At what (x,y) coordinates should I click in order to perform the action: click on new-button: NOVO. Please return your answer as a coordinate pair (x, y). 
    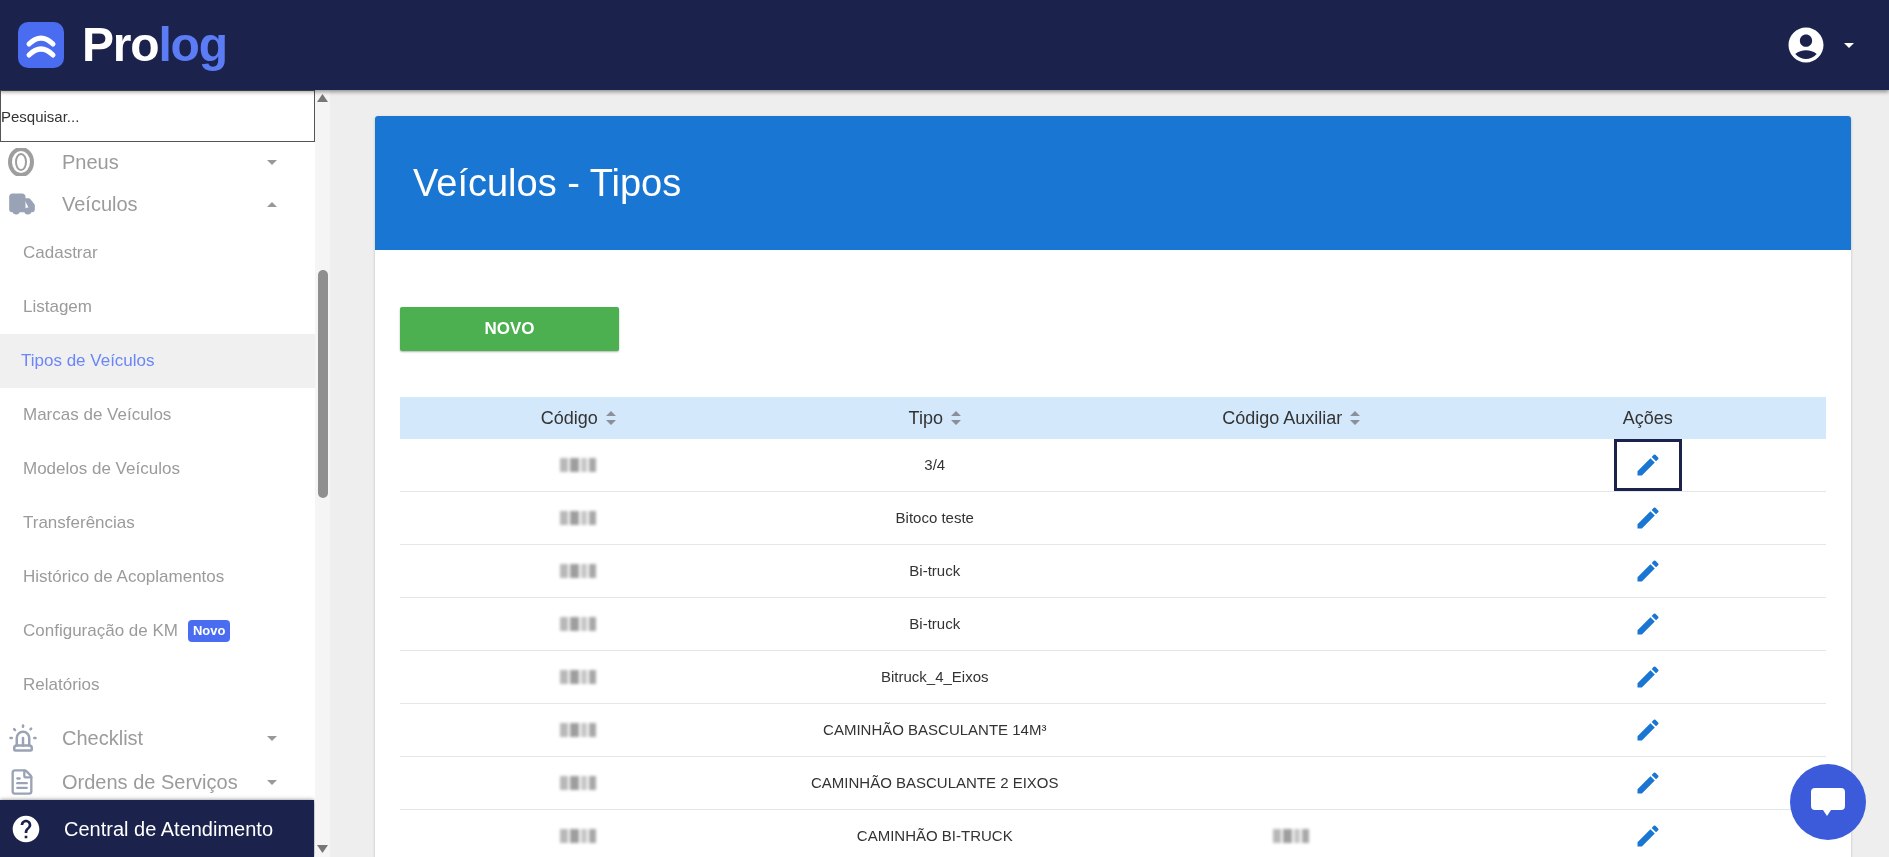
    Looking at the image, I should click on (509, 329).